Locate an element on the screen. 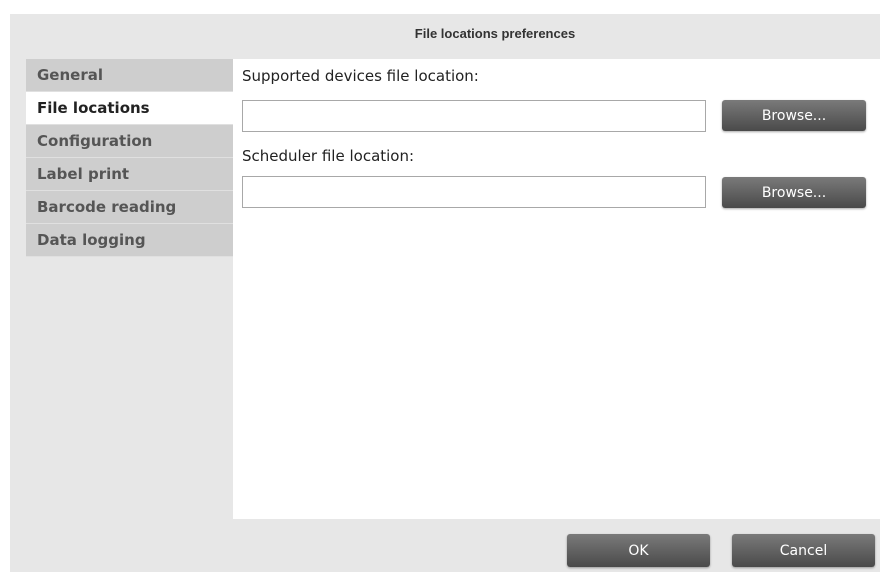 Image resolution: width=883 pixels, height=574 pixels. sidebar-item-configuration: Configuration is located at coordinates (129, 141).